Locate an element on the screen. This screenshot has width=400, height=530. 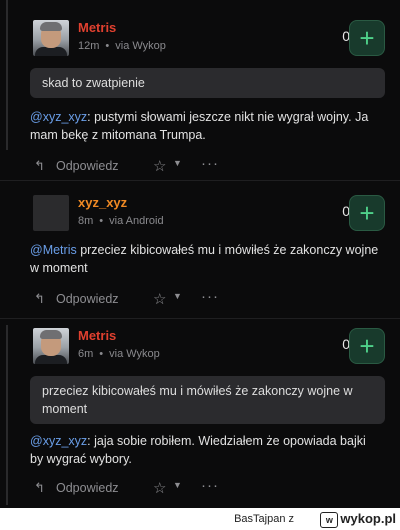
author-name: xyz_xyz is located at coordinates (102, 202).